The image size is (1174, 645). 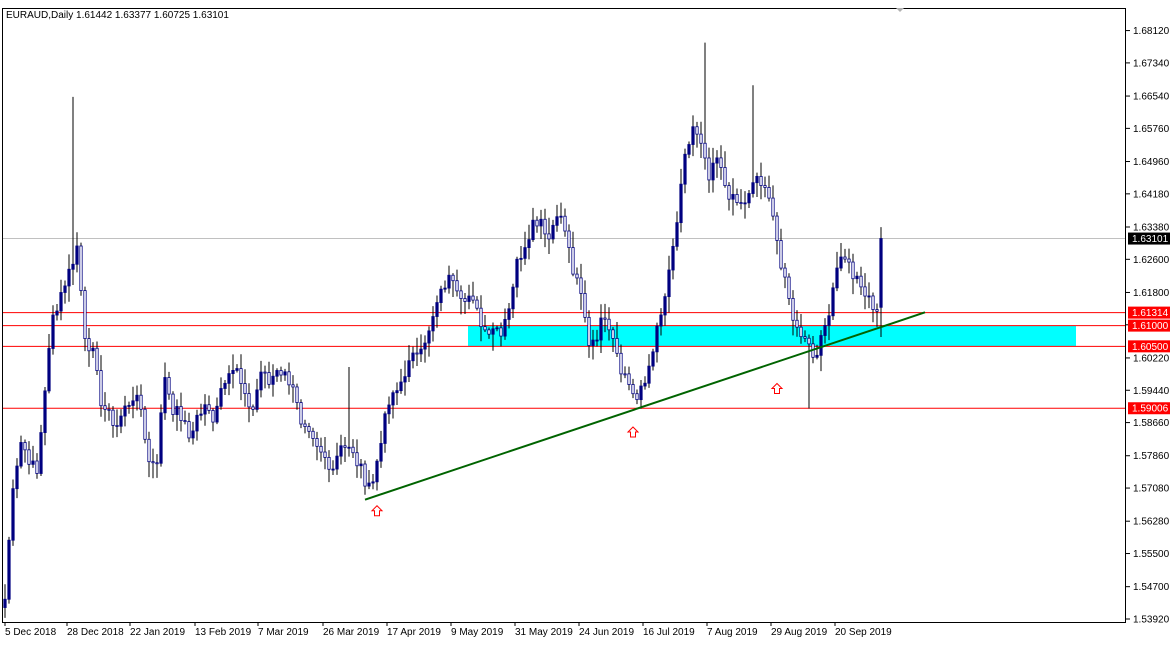 What do you see at coordinates (157, 632) in the screenshot?
I see `x-tick-label: 22 Jan 2019` at bounding box center [157, 632].